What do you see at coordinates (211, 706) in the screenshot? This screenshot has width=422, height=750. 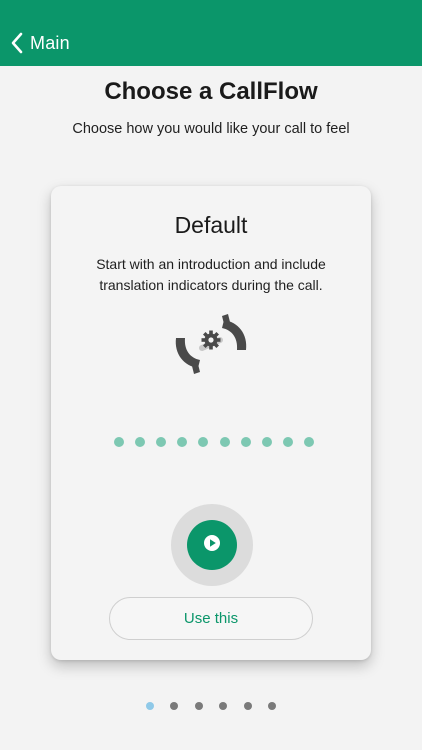 I see `page-indicator` at bounding box center [211, 706].